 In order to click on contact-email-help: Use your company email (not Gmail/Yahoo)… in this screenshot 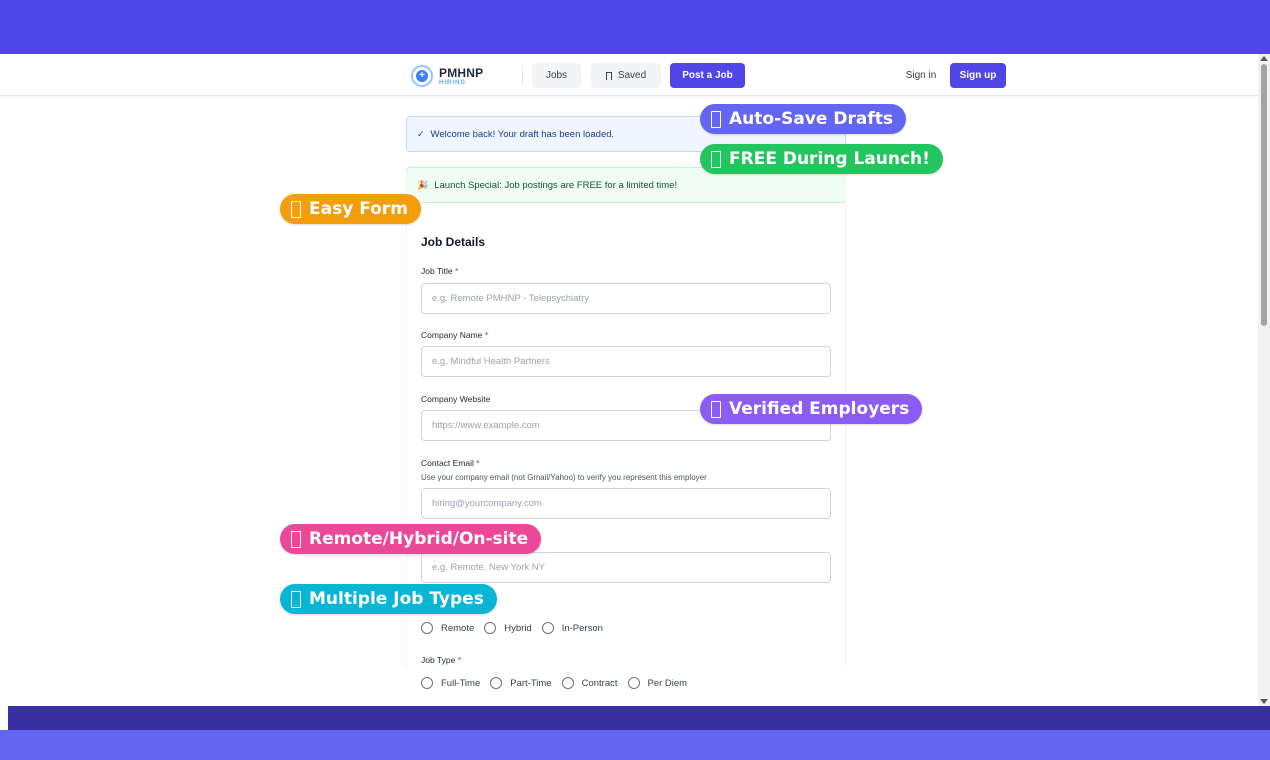, I will do `click(564, 477)`.